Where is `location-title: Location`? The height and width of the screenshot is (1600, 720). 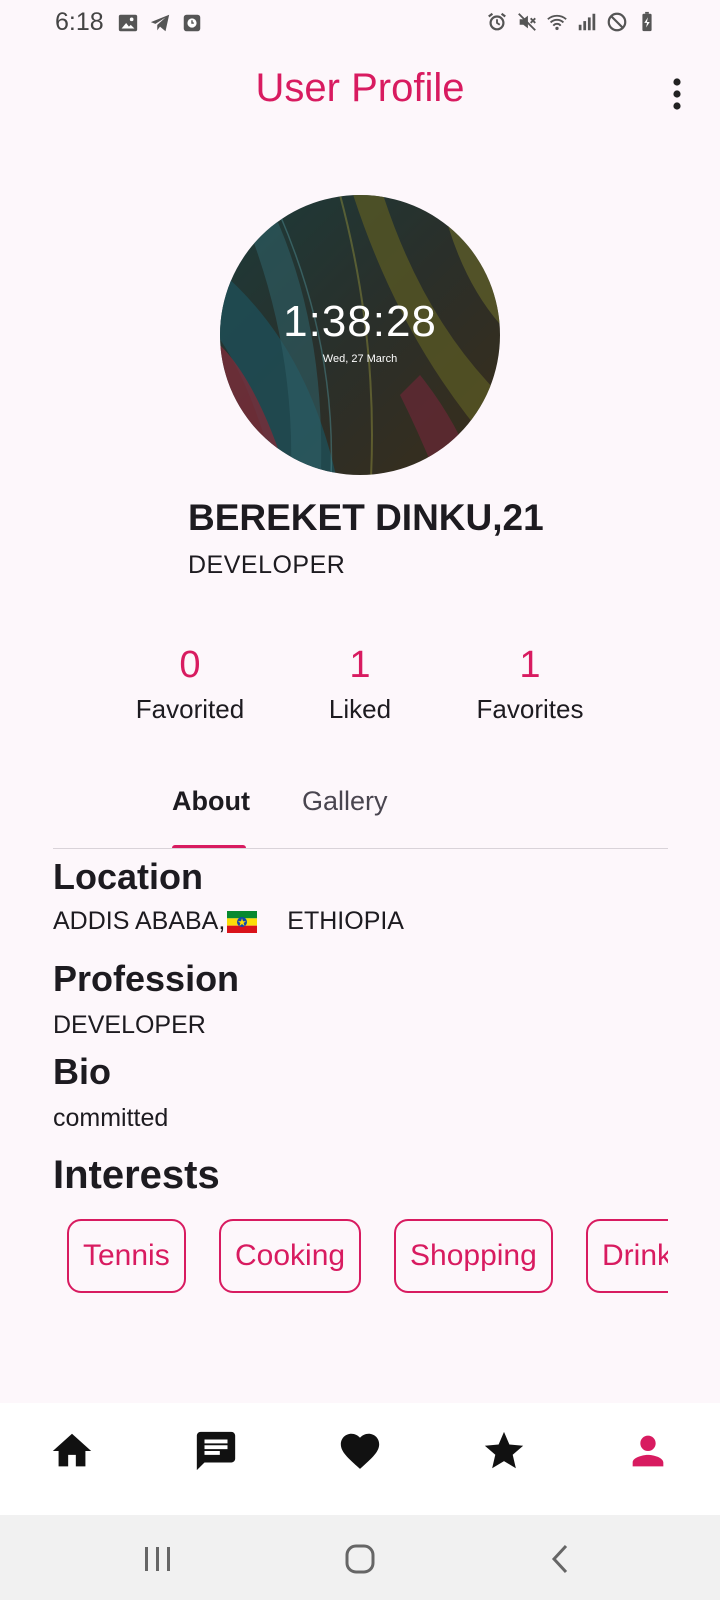
location-title: Location is located at coordinates (128, 876).